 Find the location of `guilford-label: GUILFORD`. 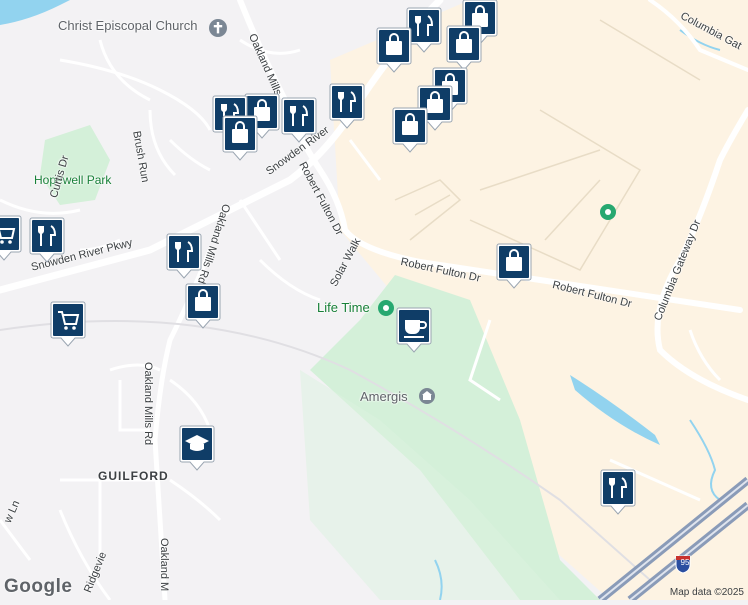

guilford-label: GUILFORD is located at coordinates (133, 476).